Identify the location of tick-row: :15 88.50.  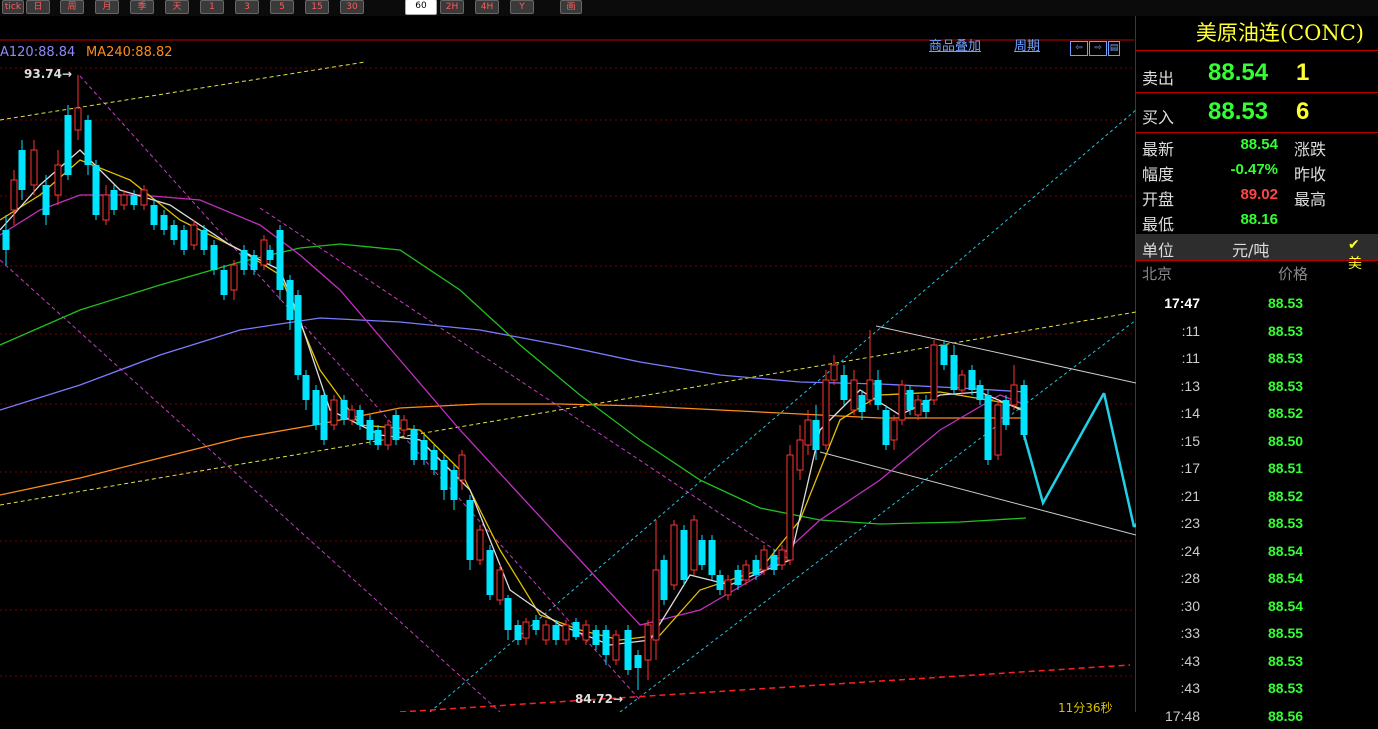
(1257, 440).